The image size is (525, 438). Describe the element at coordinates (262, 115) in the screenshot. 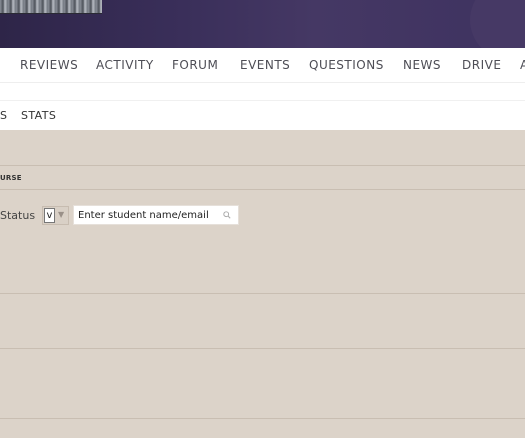

I see `sub-nav: S STATS` at that location.